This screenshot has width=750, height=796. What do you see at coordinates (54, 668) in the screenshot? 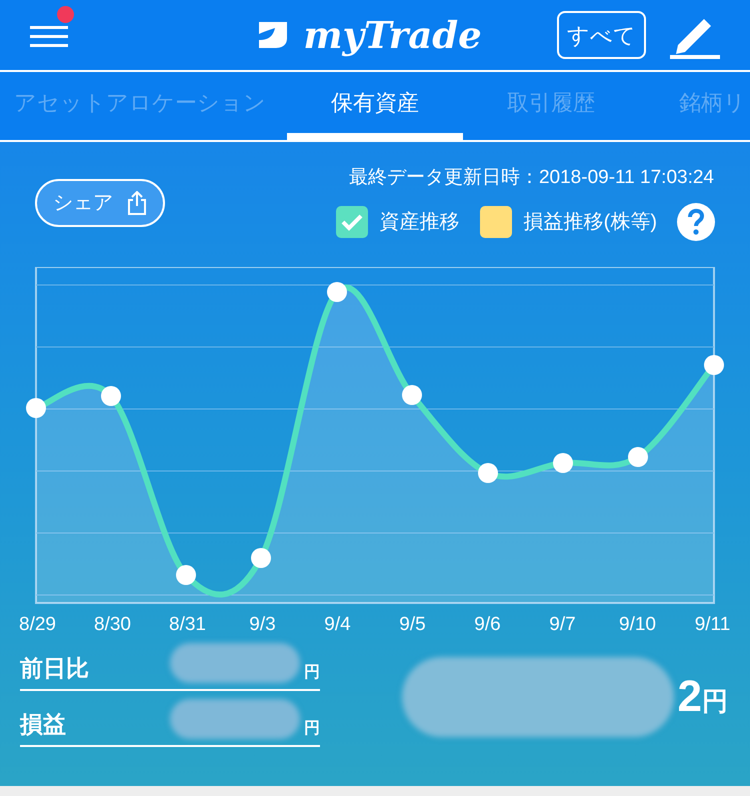
I see `summary-label: 前日比` at bounding box center [54, 668].